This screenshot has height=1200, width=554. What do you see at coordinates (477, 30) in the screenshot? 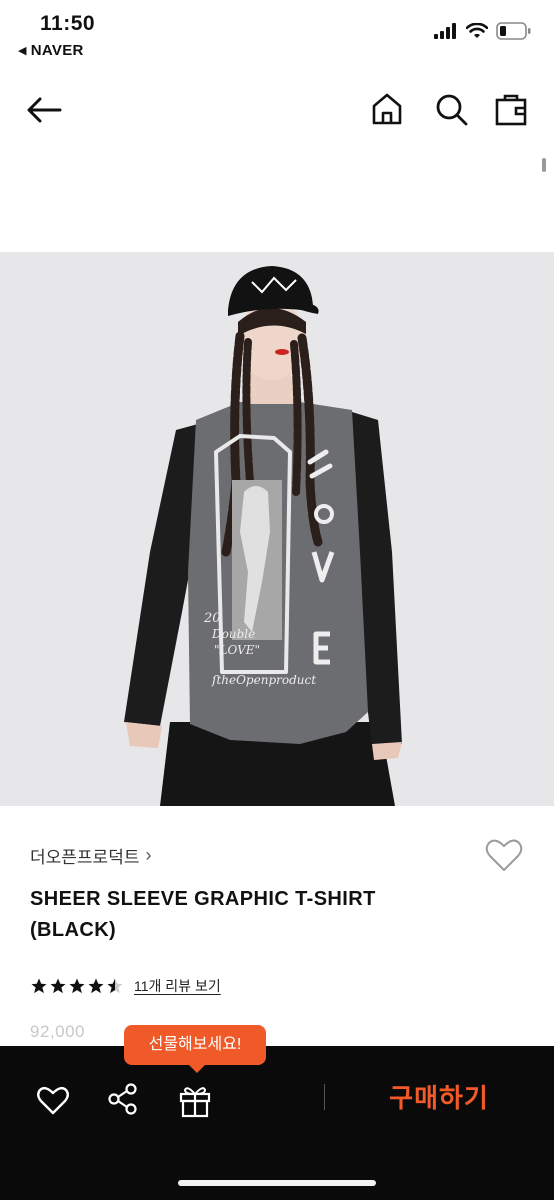
I see `wifi-icon` at bounding box center [477, 30].